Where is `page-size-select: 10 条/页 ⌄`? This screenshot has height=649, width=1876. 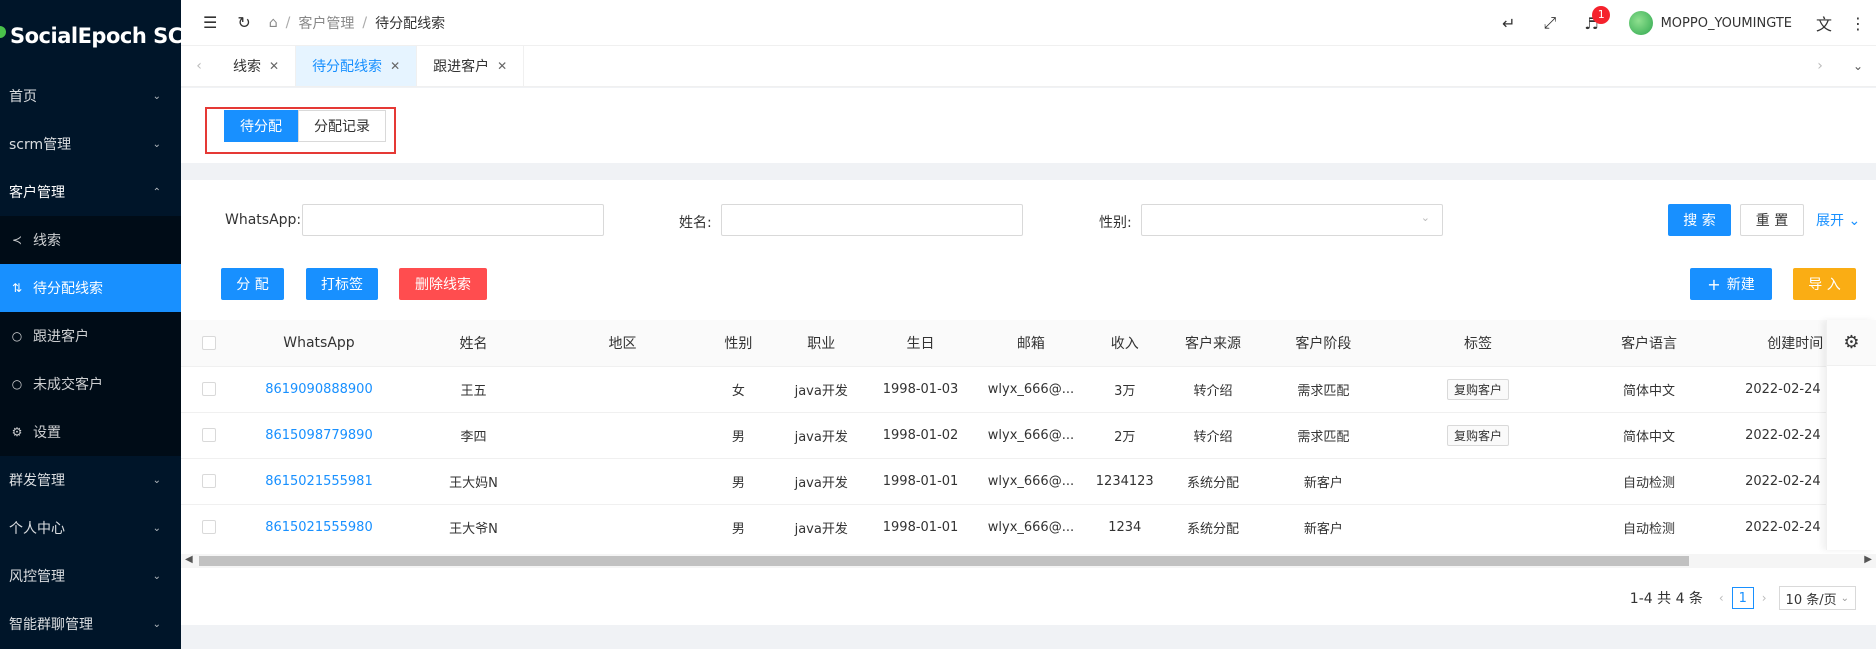
page-size-select: 10 条/页 ⌄ is located at coordinates (1817, 598).